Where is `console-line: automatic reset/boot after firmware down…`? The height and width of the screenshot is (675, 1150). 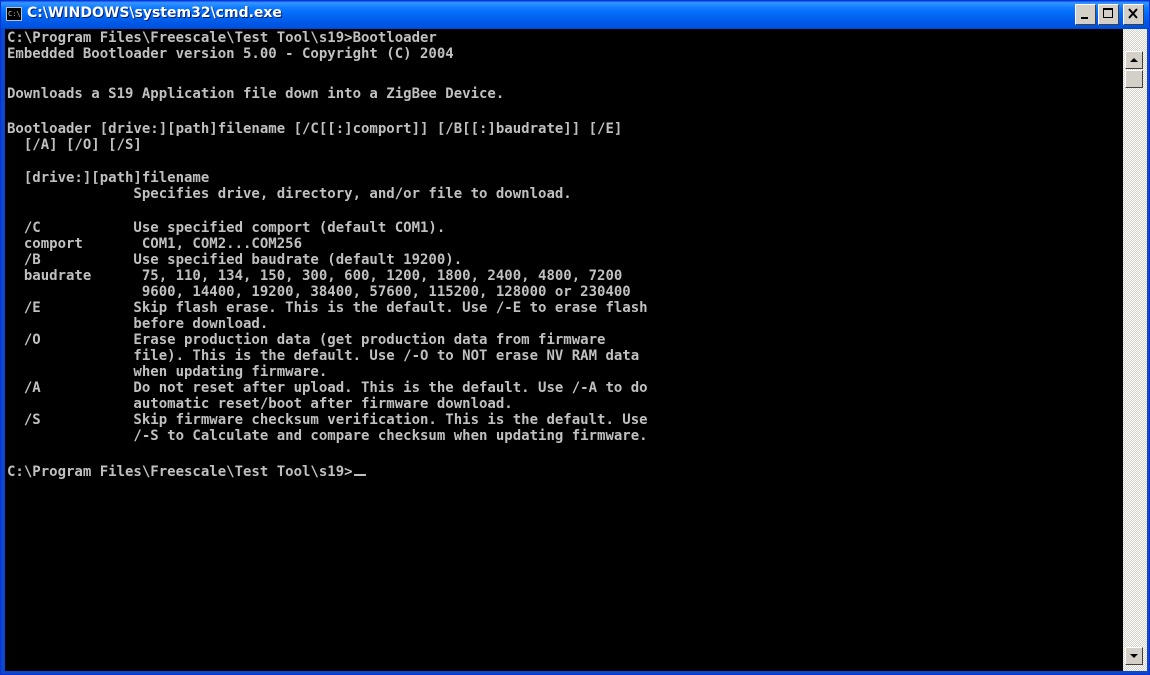 console-line: automatic reset/boot after firmware down… is located at coordinates (260, 404).